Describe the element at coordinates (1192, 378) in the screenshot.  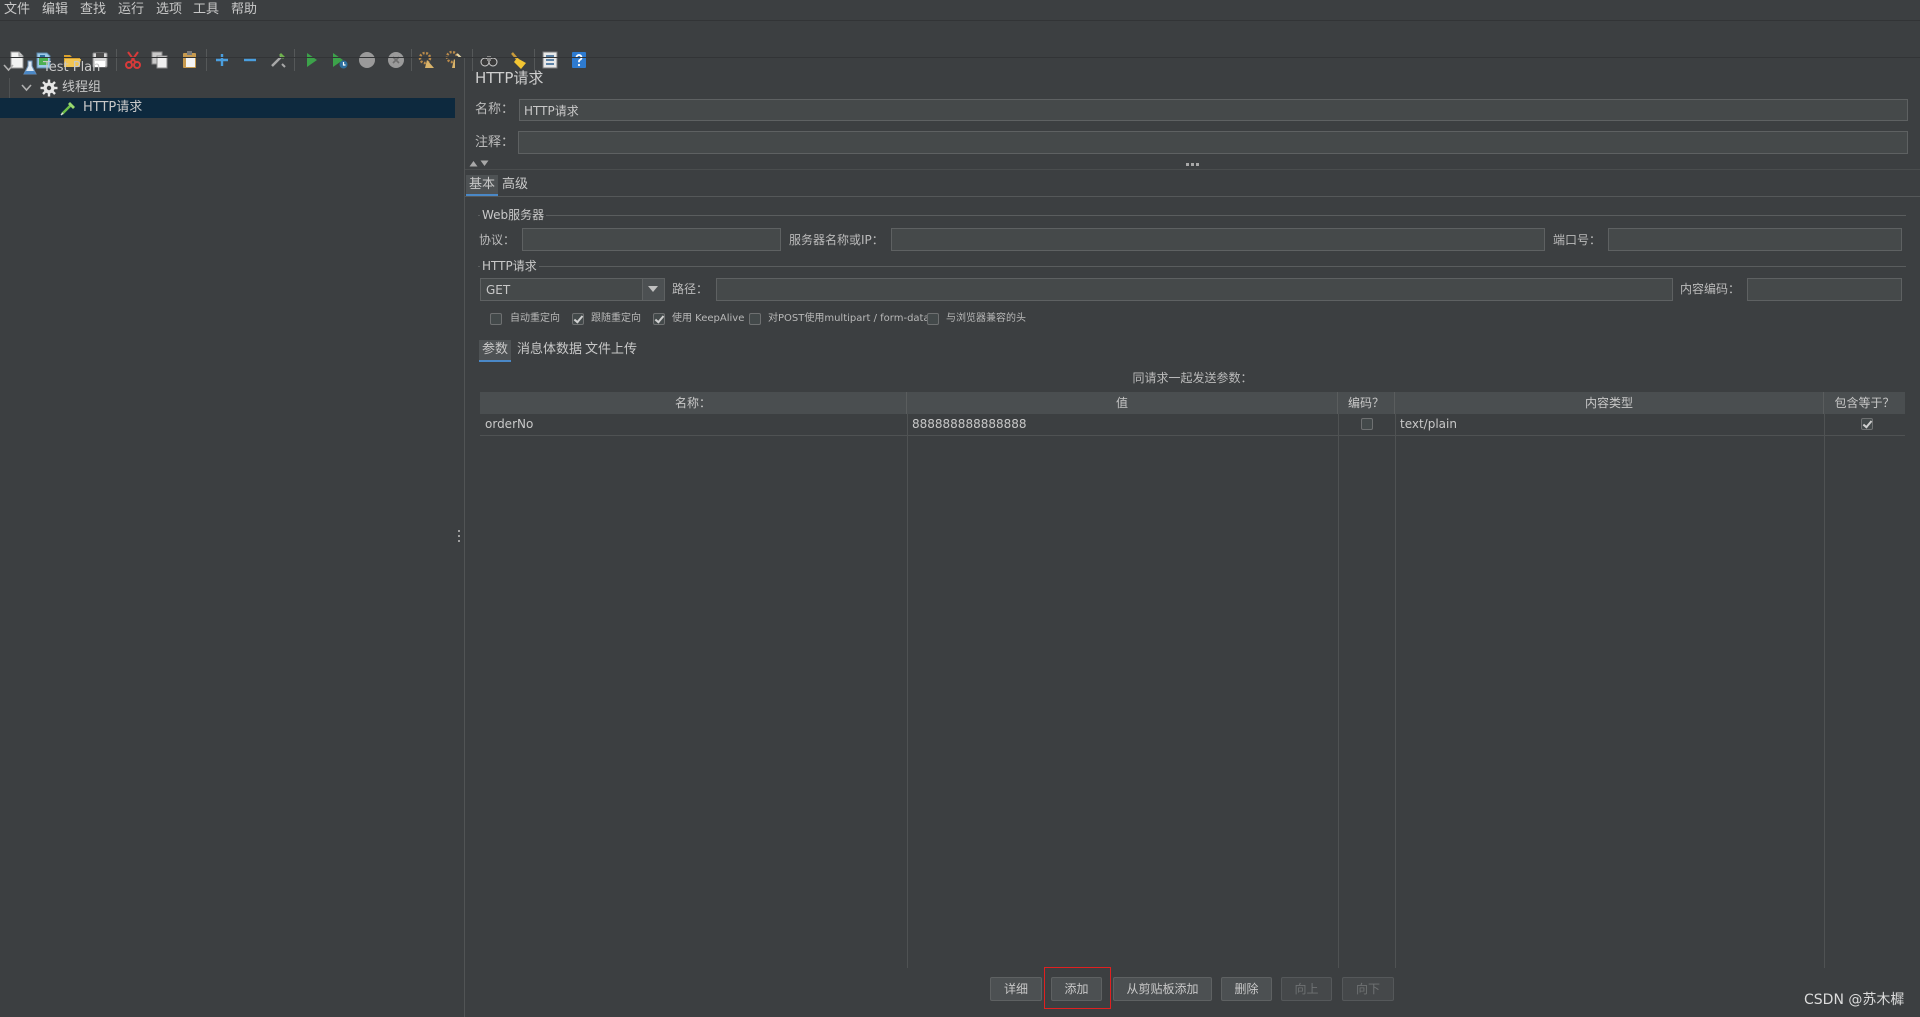
I see `params-caption: 同请求一起发送参数：` at that location.